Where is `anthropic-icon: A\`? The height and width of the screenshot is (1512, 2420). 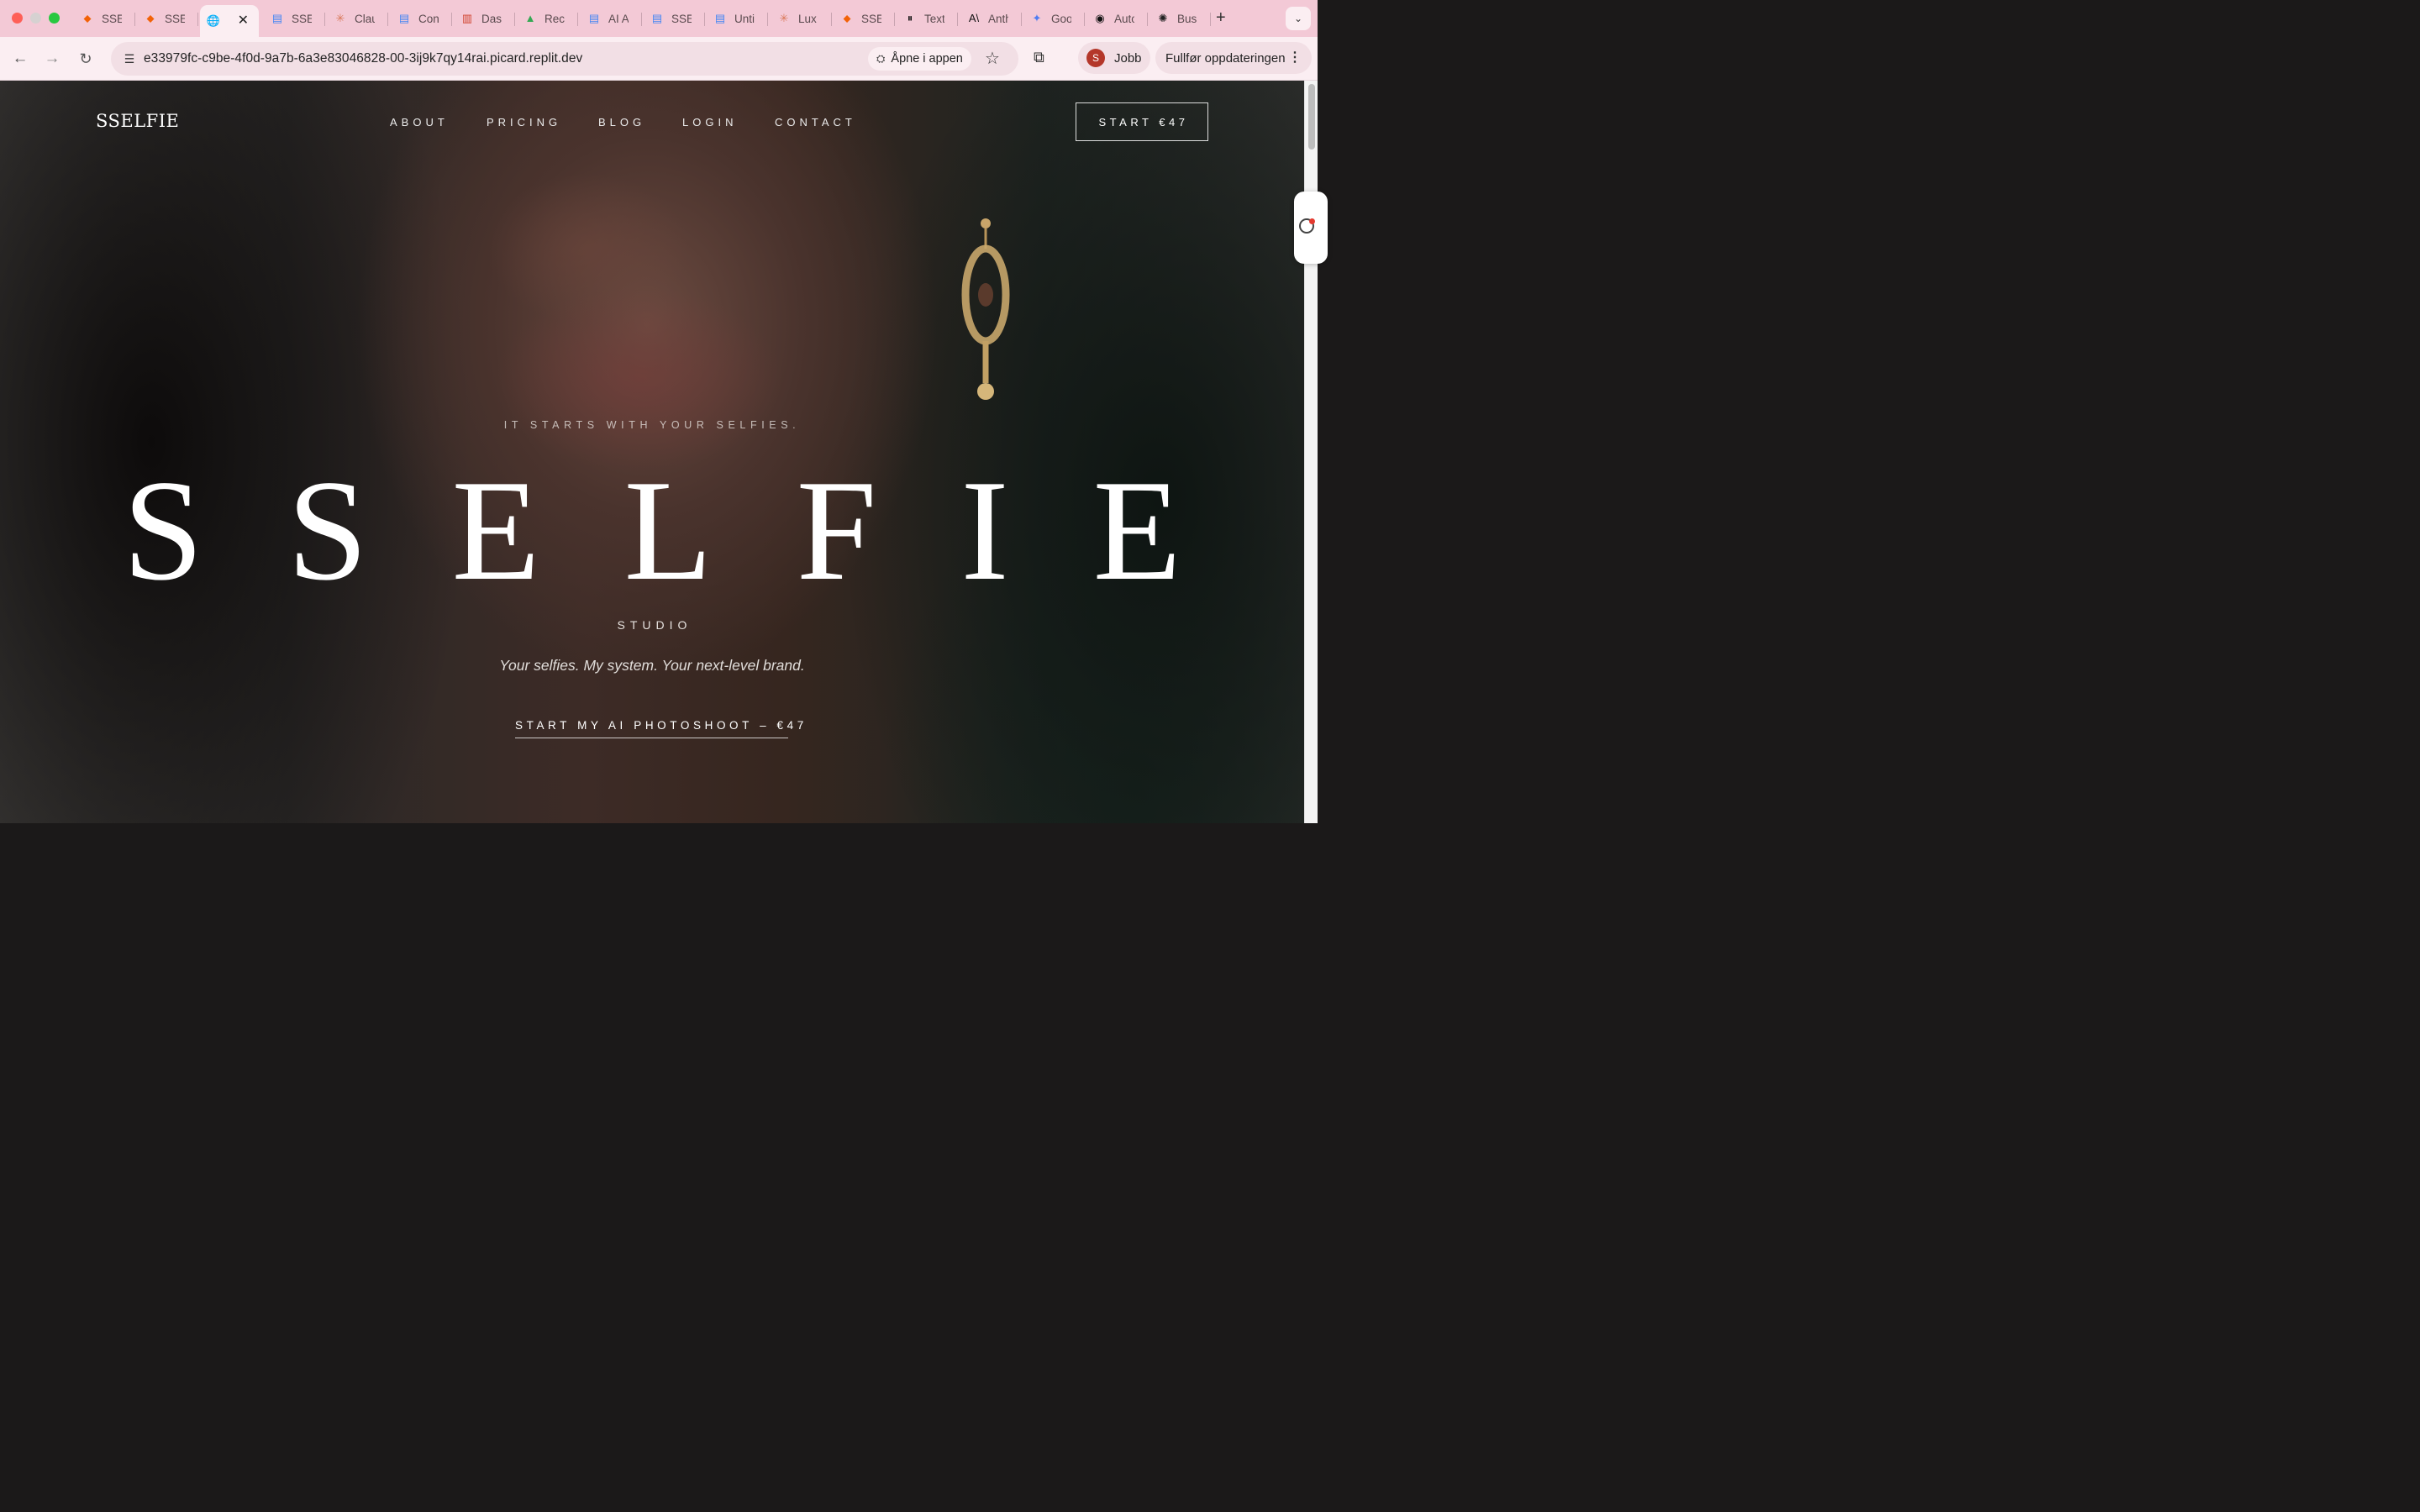
anthropic-icon: A\ is located at coordinates (974, 18).